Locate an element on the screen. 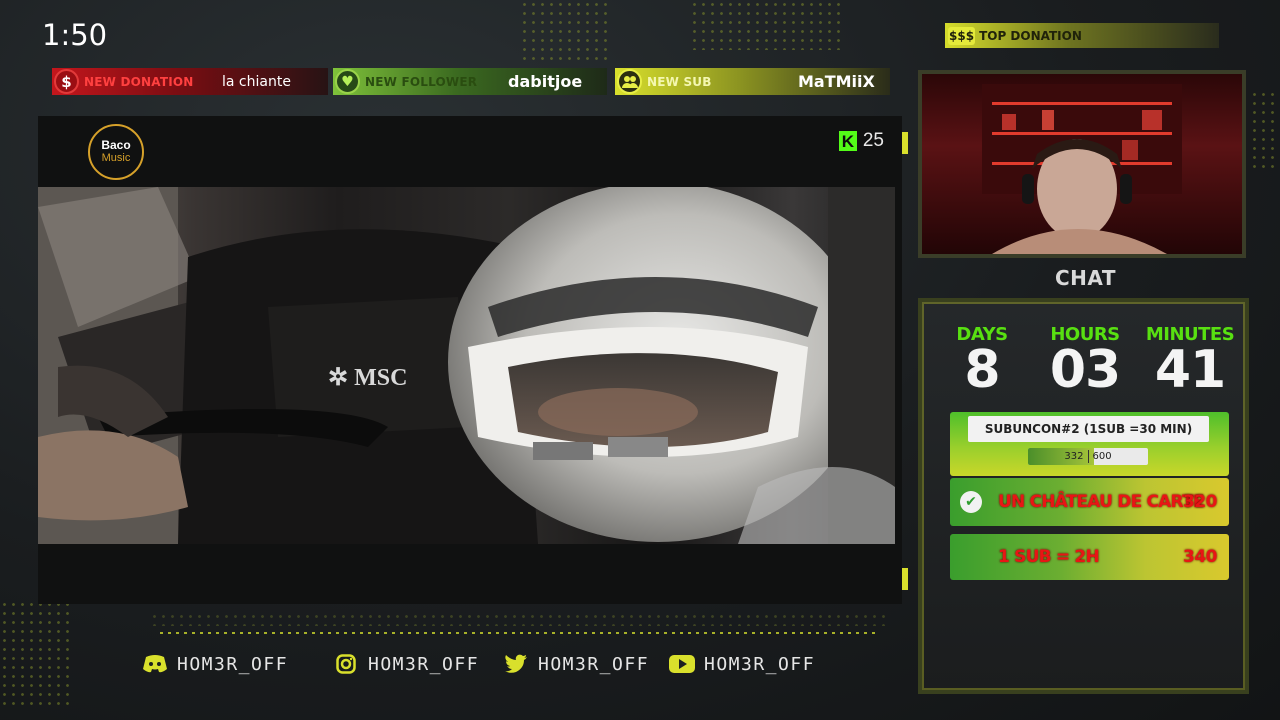 The height and width of the screenshot is (720, 1280). users-icon is located at coordinates (629, 81).